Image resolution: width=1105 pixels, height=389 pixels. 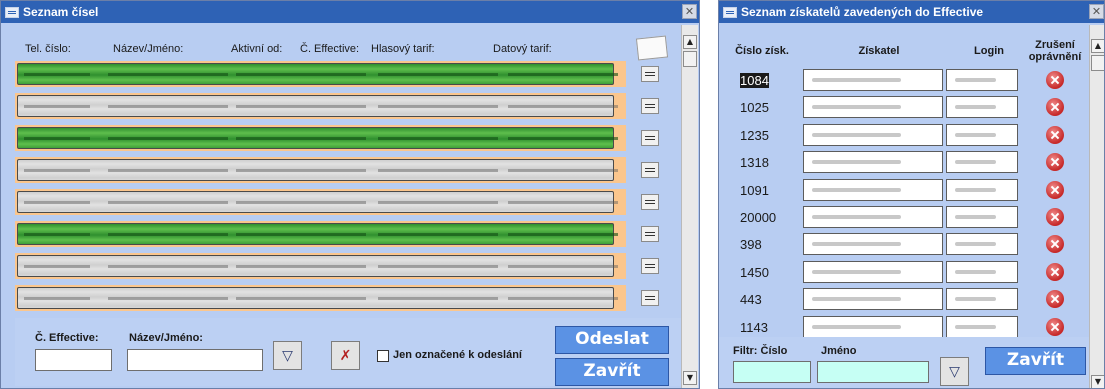 What do you see at coordinates (457, 355) in the screenshot?
I see `only-marked-label: Jen označené k odeslání` at bounding box center [457, 355].